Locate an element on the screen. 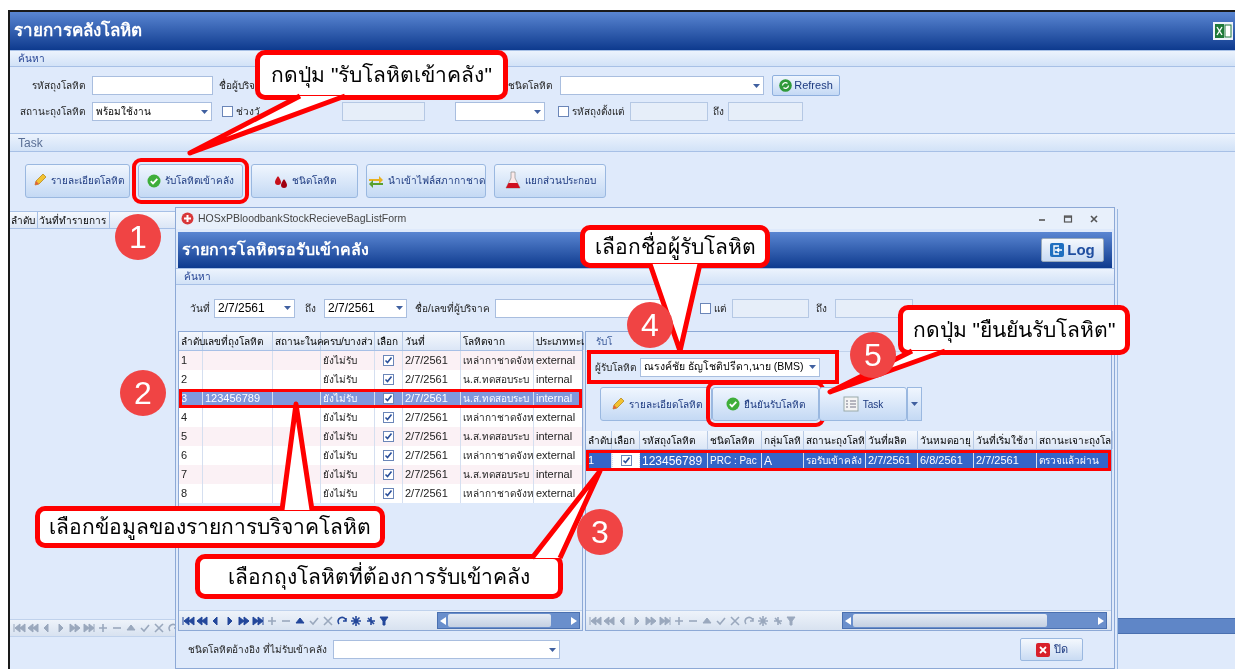  dialog-title: รายการโลหิตรอรับเข้าคลัง is located at coordinates (275, 249).